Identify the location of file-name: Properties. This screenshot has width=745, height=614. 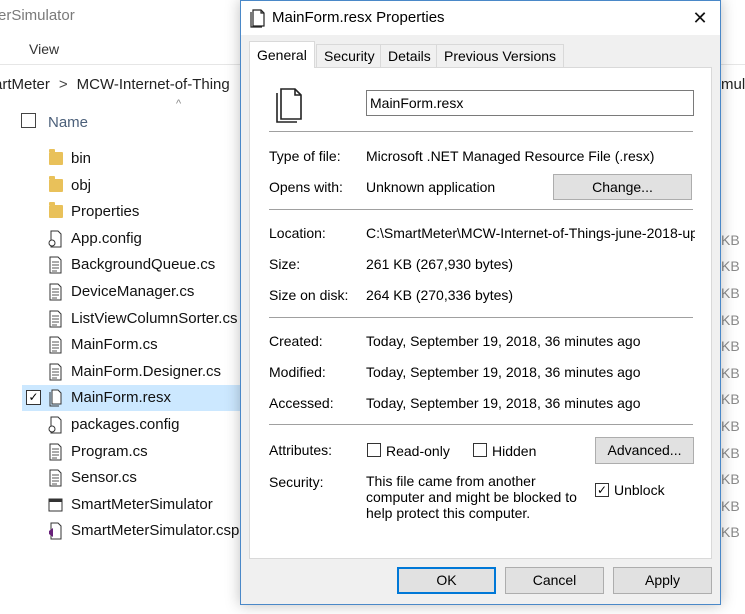
(105, 211).